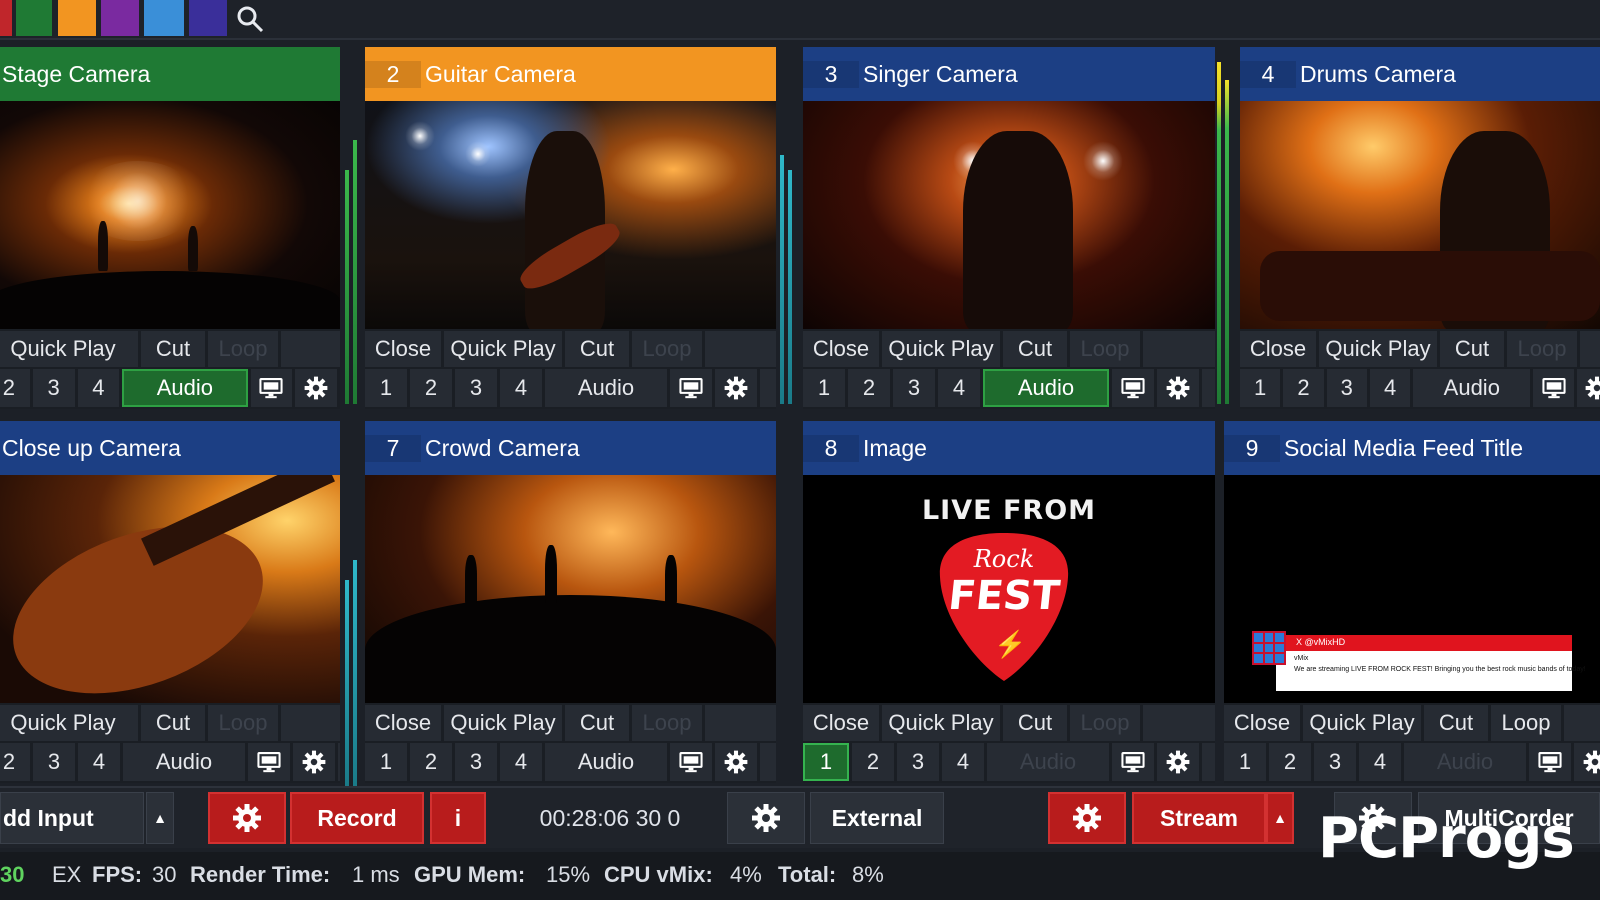  Describe the element at coordinates (164, 18) in the screenshot. I see `color-swatch-light-blue` at that location.